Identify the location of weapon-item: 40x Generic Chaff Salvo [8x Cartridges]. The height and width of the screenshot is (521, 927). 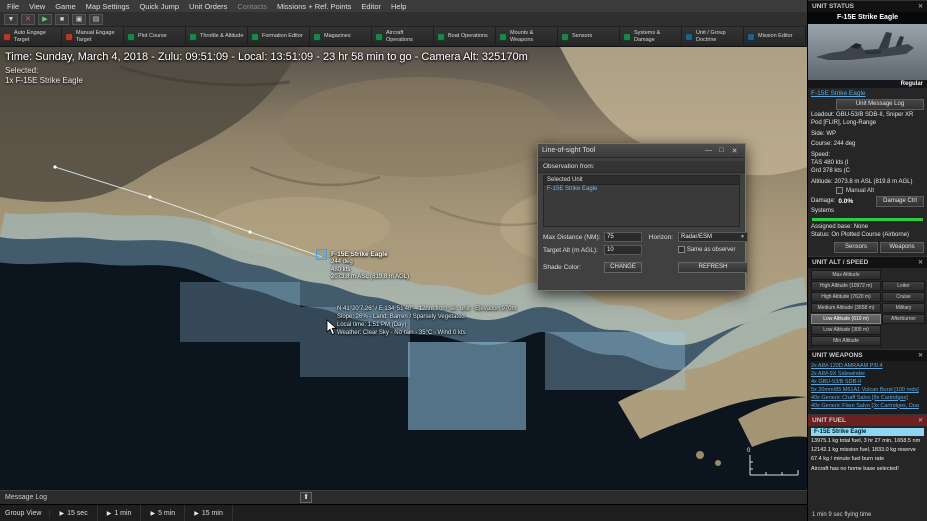
(867, 399).